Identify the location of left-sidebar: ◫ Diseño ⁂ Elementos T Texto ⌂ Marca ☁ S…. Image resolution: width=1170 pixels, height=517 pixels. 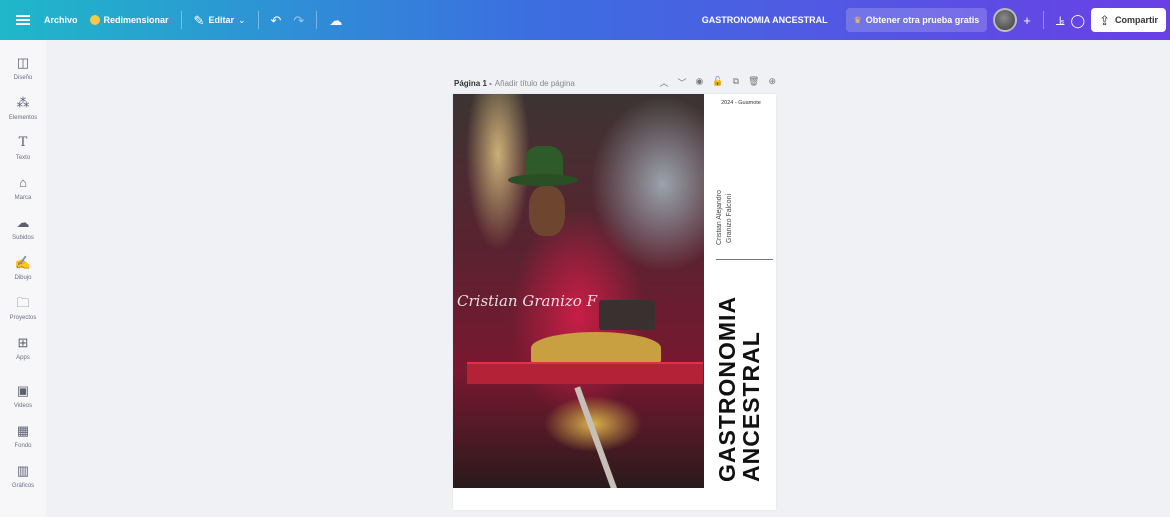
(23, 278).